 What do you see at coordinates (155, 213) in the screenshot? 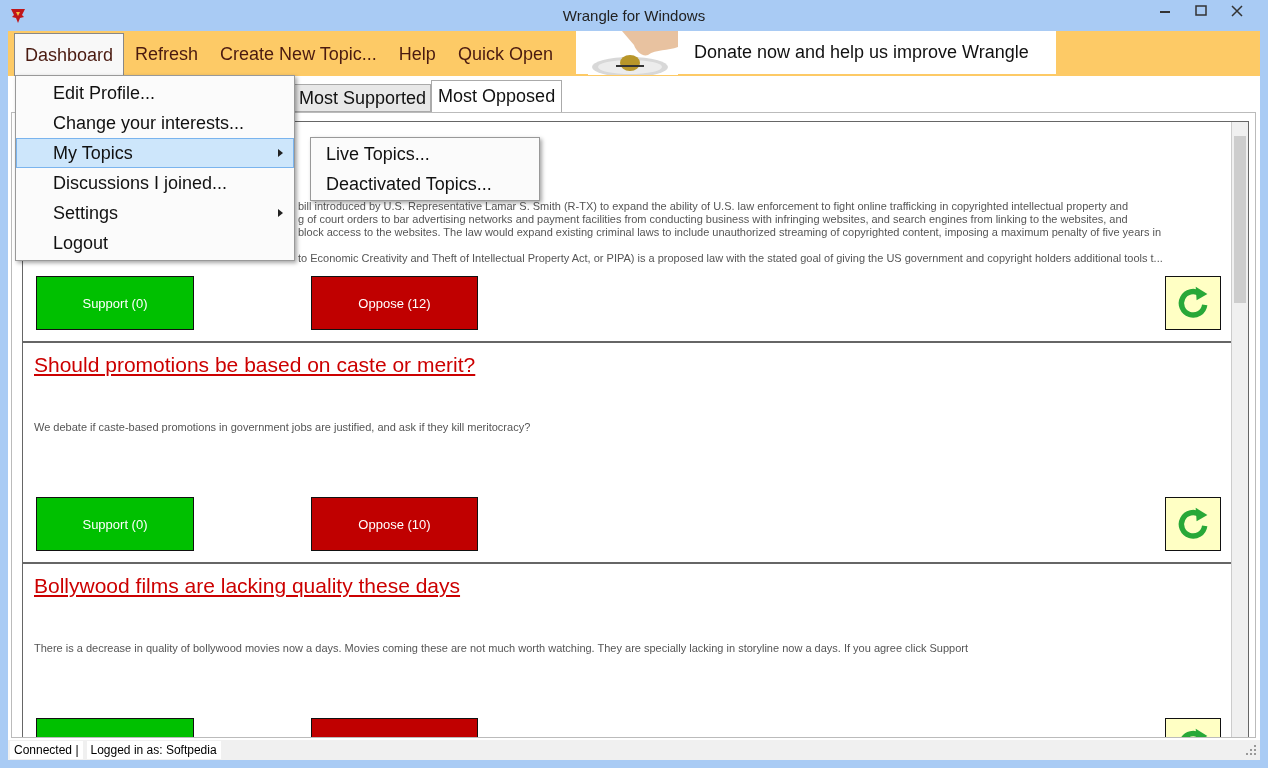
I see `menu-entry: Settings` at bounding box center [155, 213].